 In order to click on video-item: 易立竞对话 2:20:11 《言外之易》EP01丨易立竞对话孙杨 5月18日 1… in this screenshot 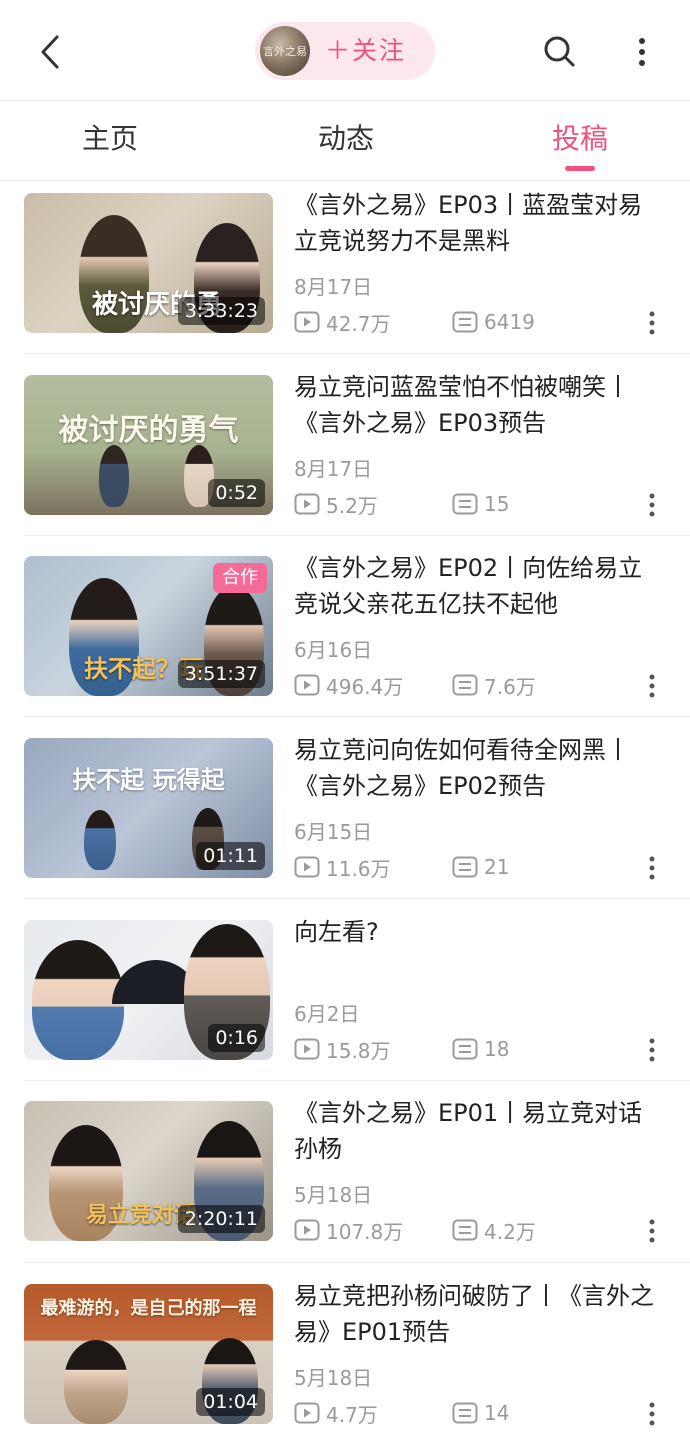, I will do `click(345, 1191)`.